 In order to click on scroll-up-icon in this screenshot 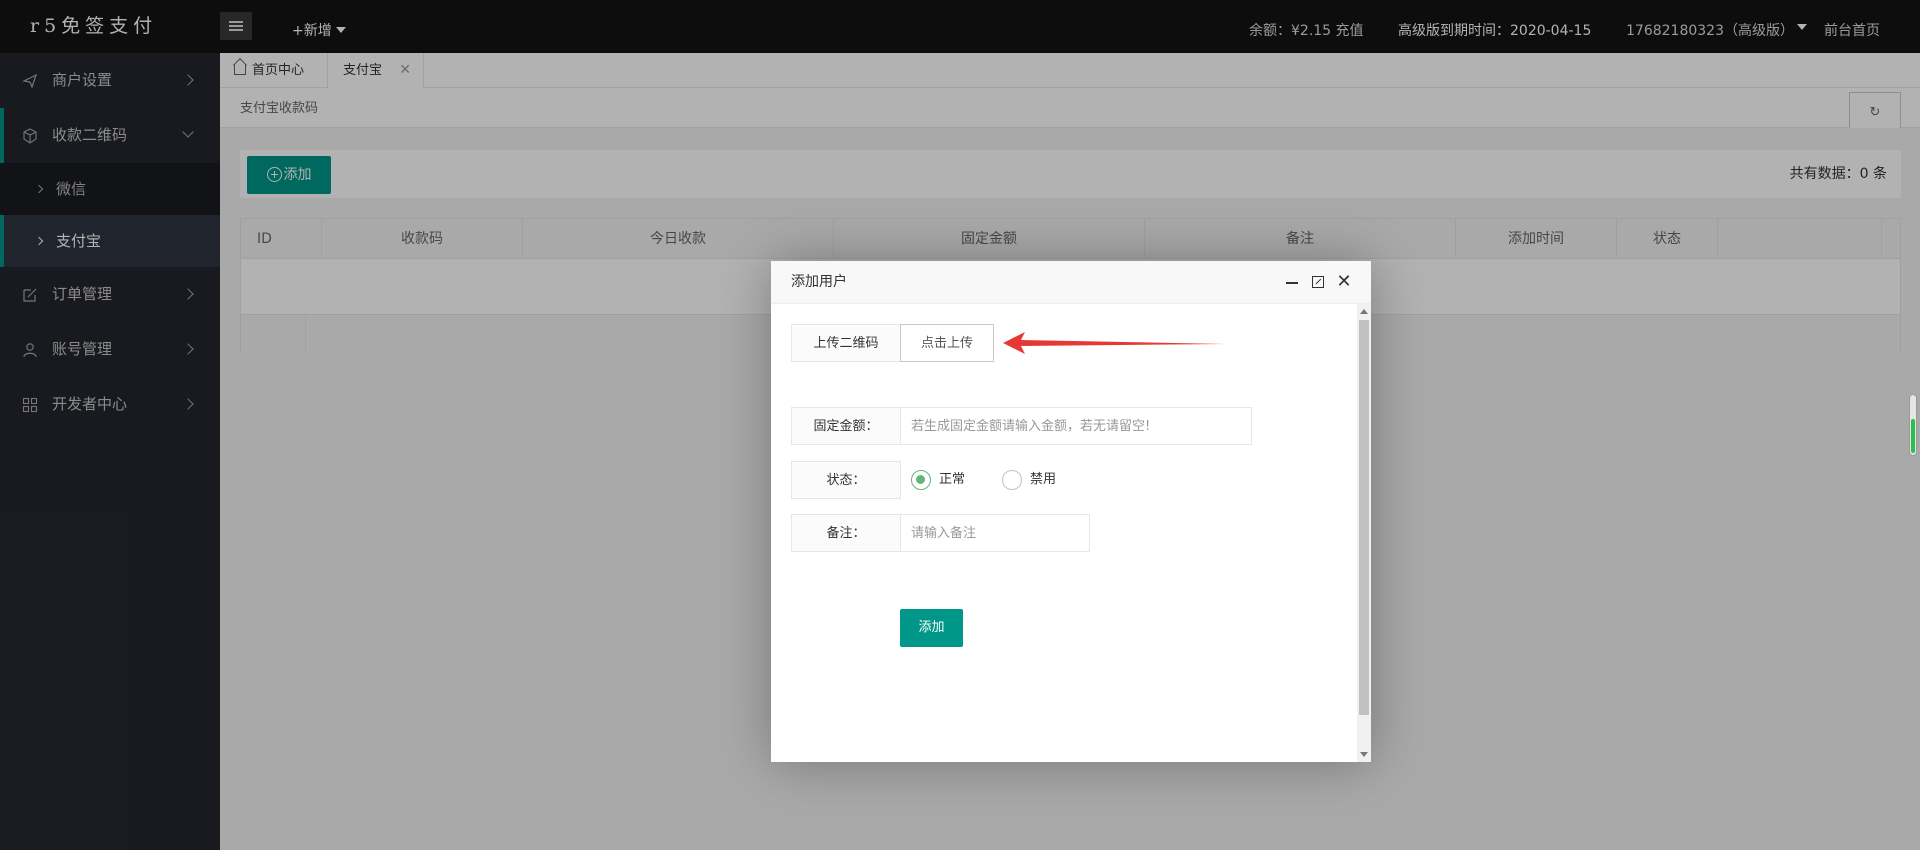, I will do `click(1364, 311)`.